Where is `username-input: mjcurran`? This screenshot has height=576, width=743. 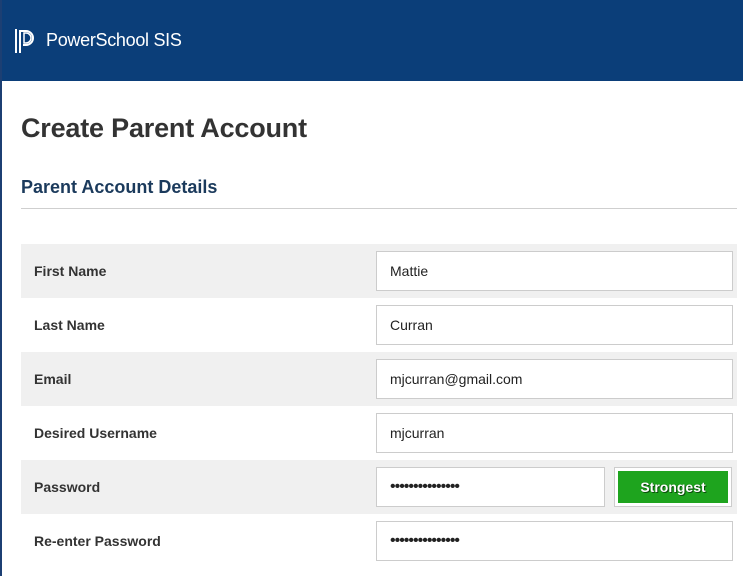 username-input: mjcurran is located at coordinates (554, 433).